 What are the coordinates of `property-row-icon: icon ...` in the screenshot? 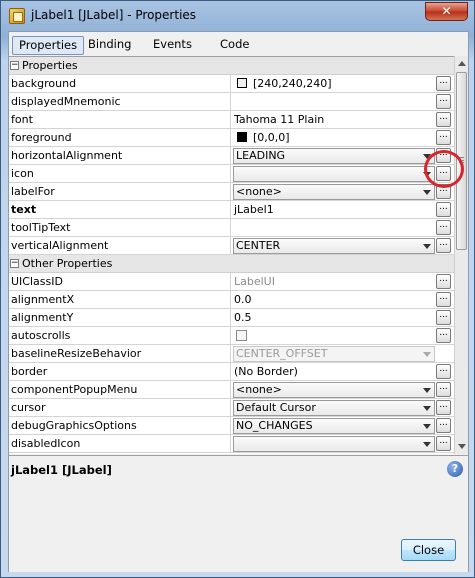 It's located at (231, 174).